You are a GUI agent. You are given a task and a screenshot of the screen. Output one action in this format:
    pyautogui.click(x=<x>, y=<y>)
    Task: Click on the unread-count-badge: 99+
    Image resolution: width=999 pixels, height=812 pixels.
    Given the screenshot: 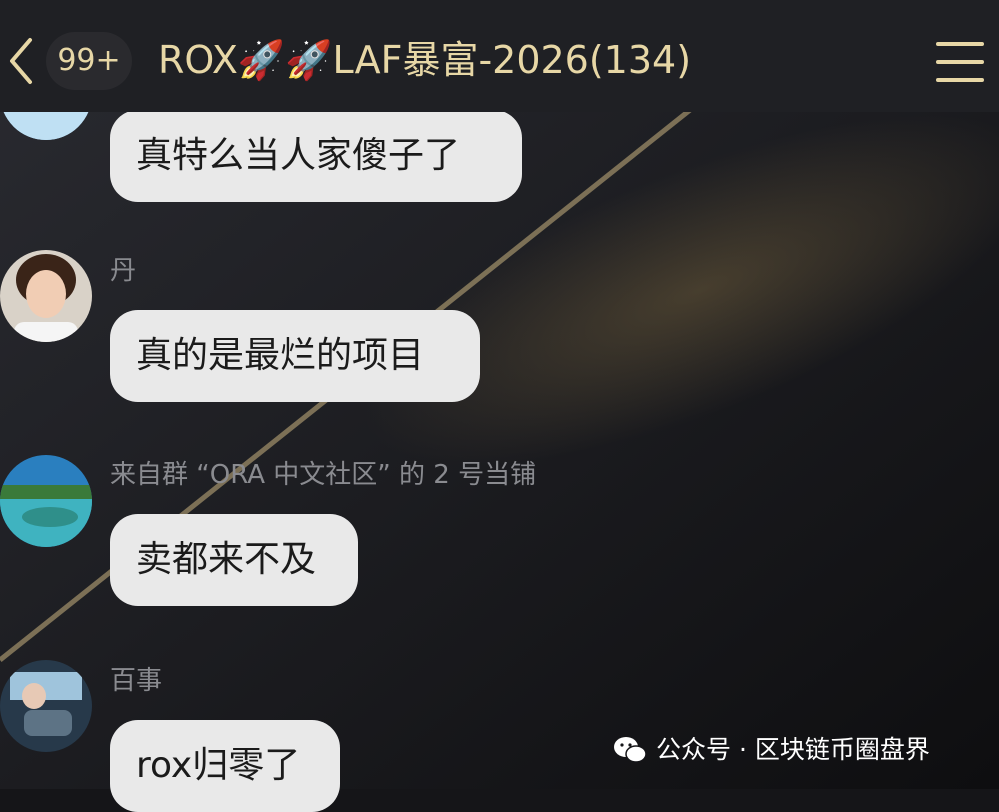 What is the action you would take?
    pyautogui.click(x=89, y=61)
    